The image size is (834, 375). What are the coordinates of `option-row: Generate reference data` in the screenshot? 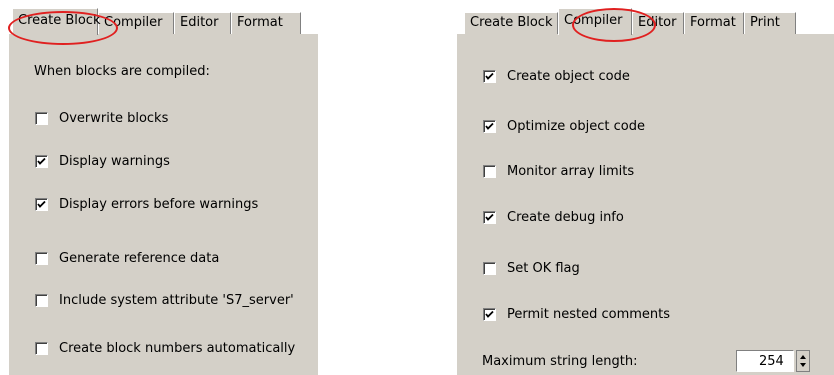 It's located at (127, 258).